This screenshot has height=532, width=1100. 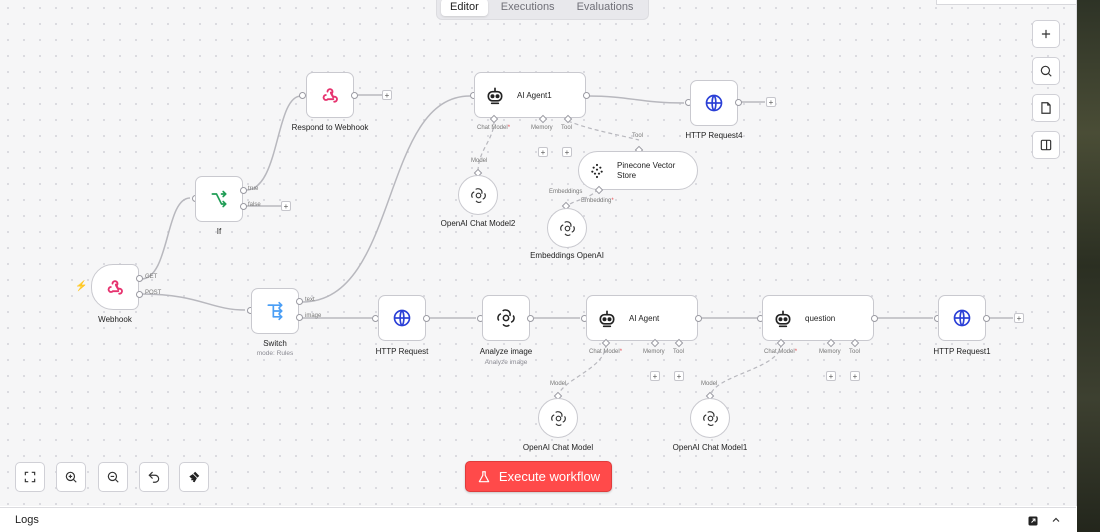 I want to click on analyze-output-port, so click(x=530, y=318).